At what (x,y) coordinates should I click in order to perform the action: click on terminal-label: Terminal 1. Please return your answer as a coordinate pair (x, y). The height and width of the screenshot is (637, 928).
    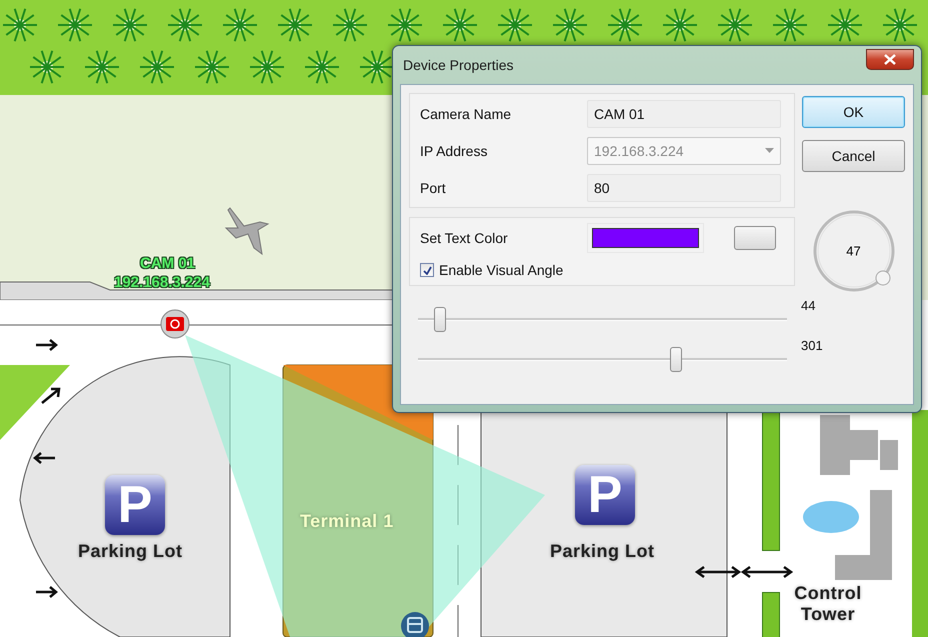
    Looking at the image, I should click on (347, 521).